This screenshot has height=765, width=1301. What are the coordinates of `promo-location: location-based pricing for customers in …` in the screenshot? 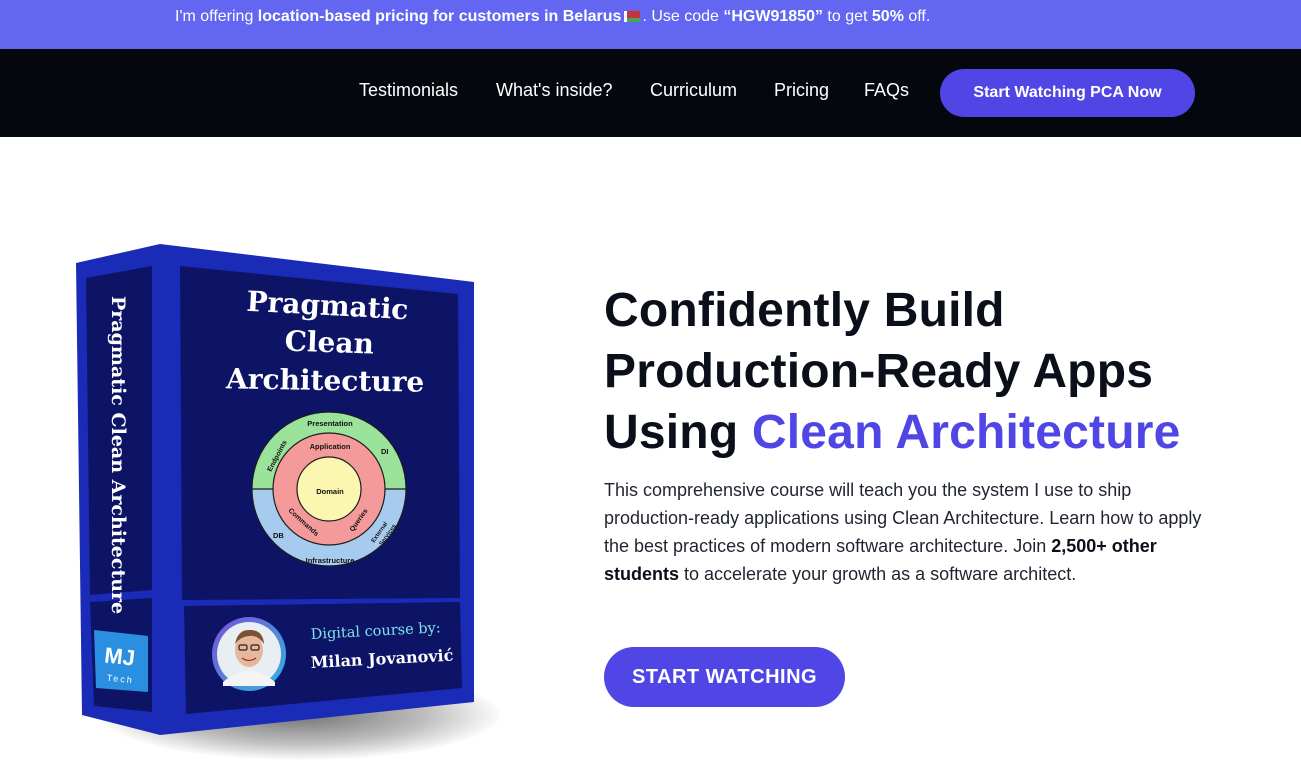 It's located at (439, 16).